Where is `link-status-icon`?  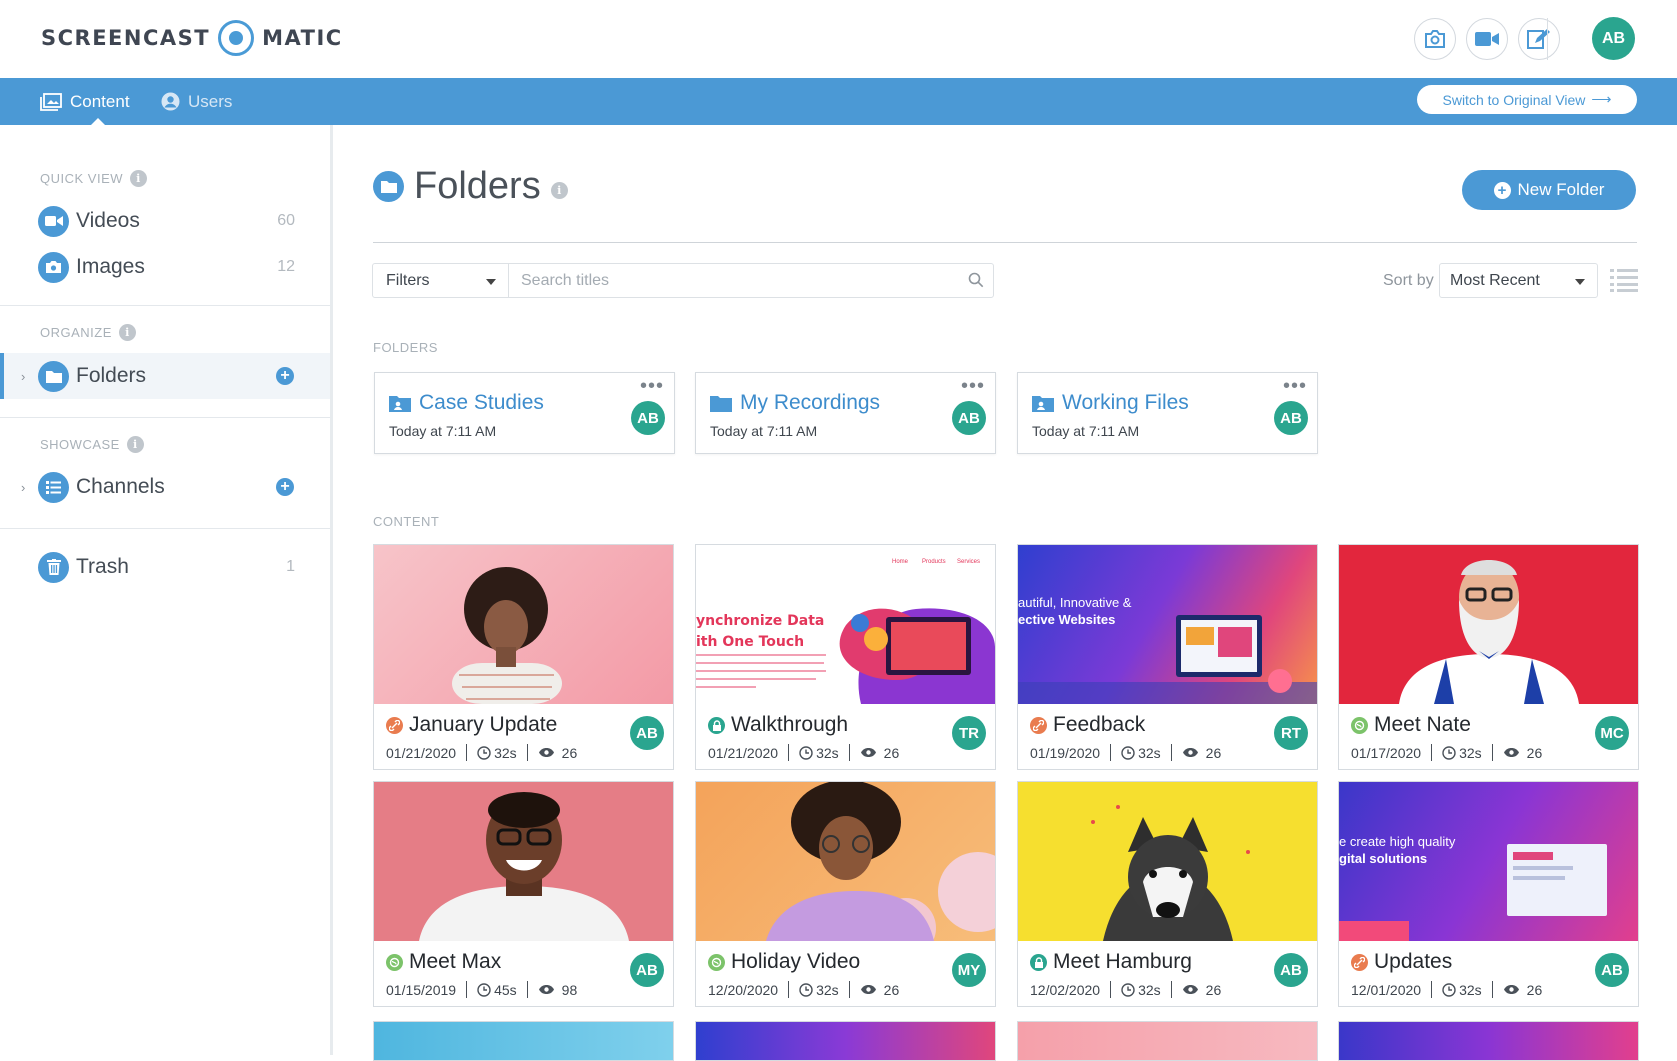 link-status-icon is located at coordinates (1359, 962).